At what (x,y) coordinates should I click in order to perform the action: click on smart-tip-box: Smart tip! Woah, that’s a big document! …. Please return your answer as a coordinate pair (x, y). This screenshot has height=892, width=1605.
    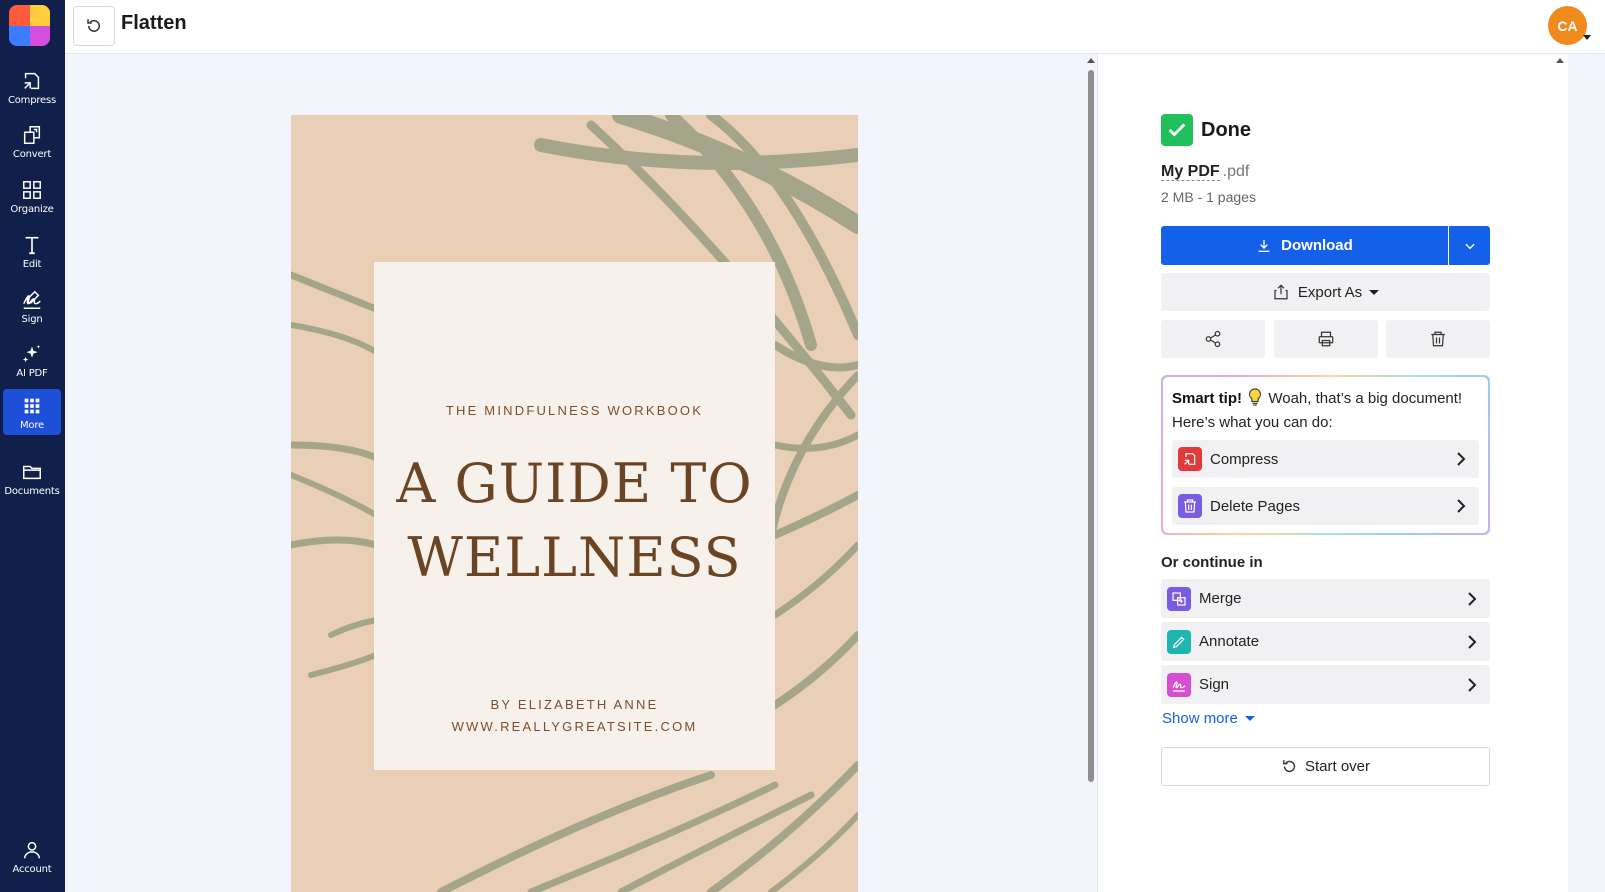
    Looking at the image, I should click on (1325, 455).